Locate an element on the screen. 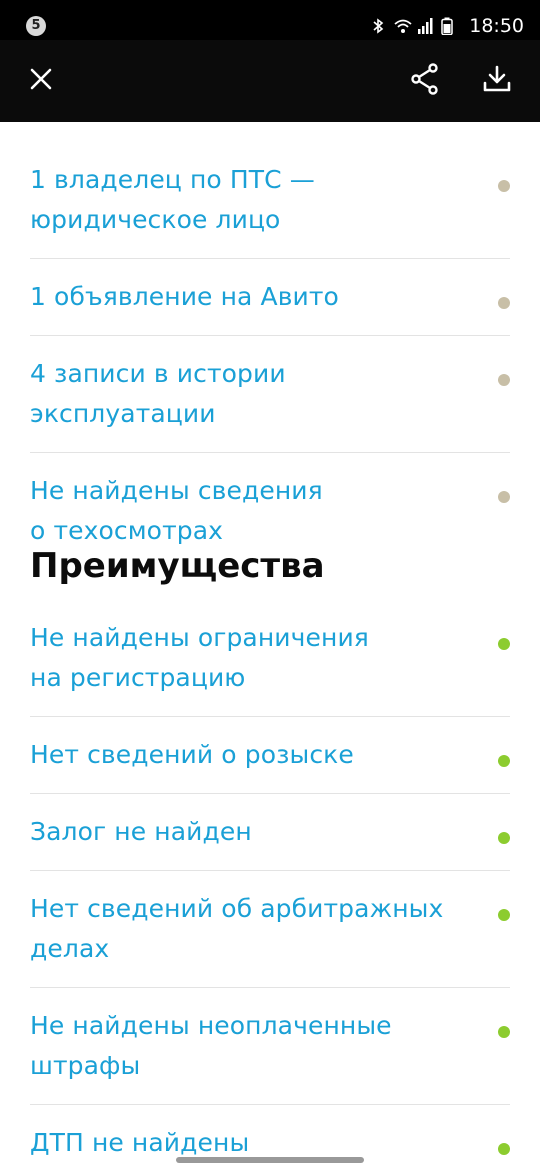 The image size is (540, 1171). download-icon is located at coordinates (497, 81).